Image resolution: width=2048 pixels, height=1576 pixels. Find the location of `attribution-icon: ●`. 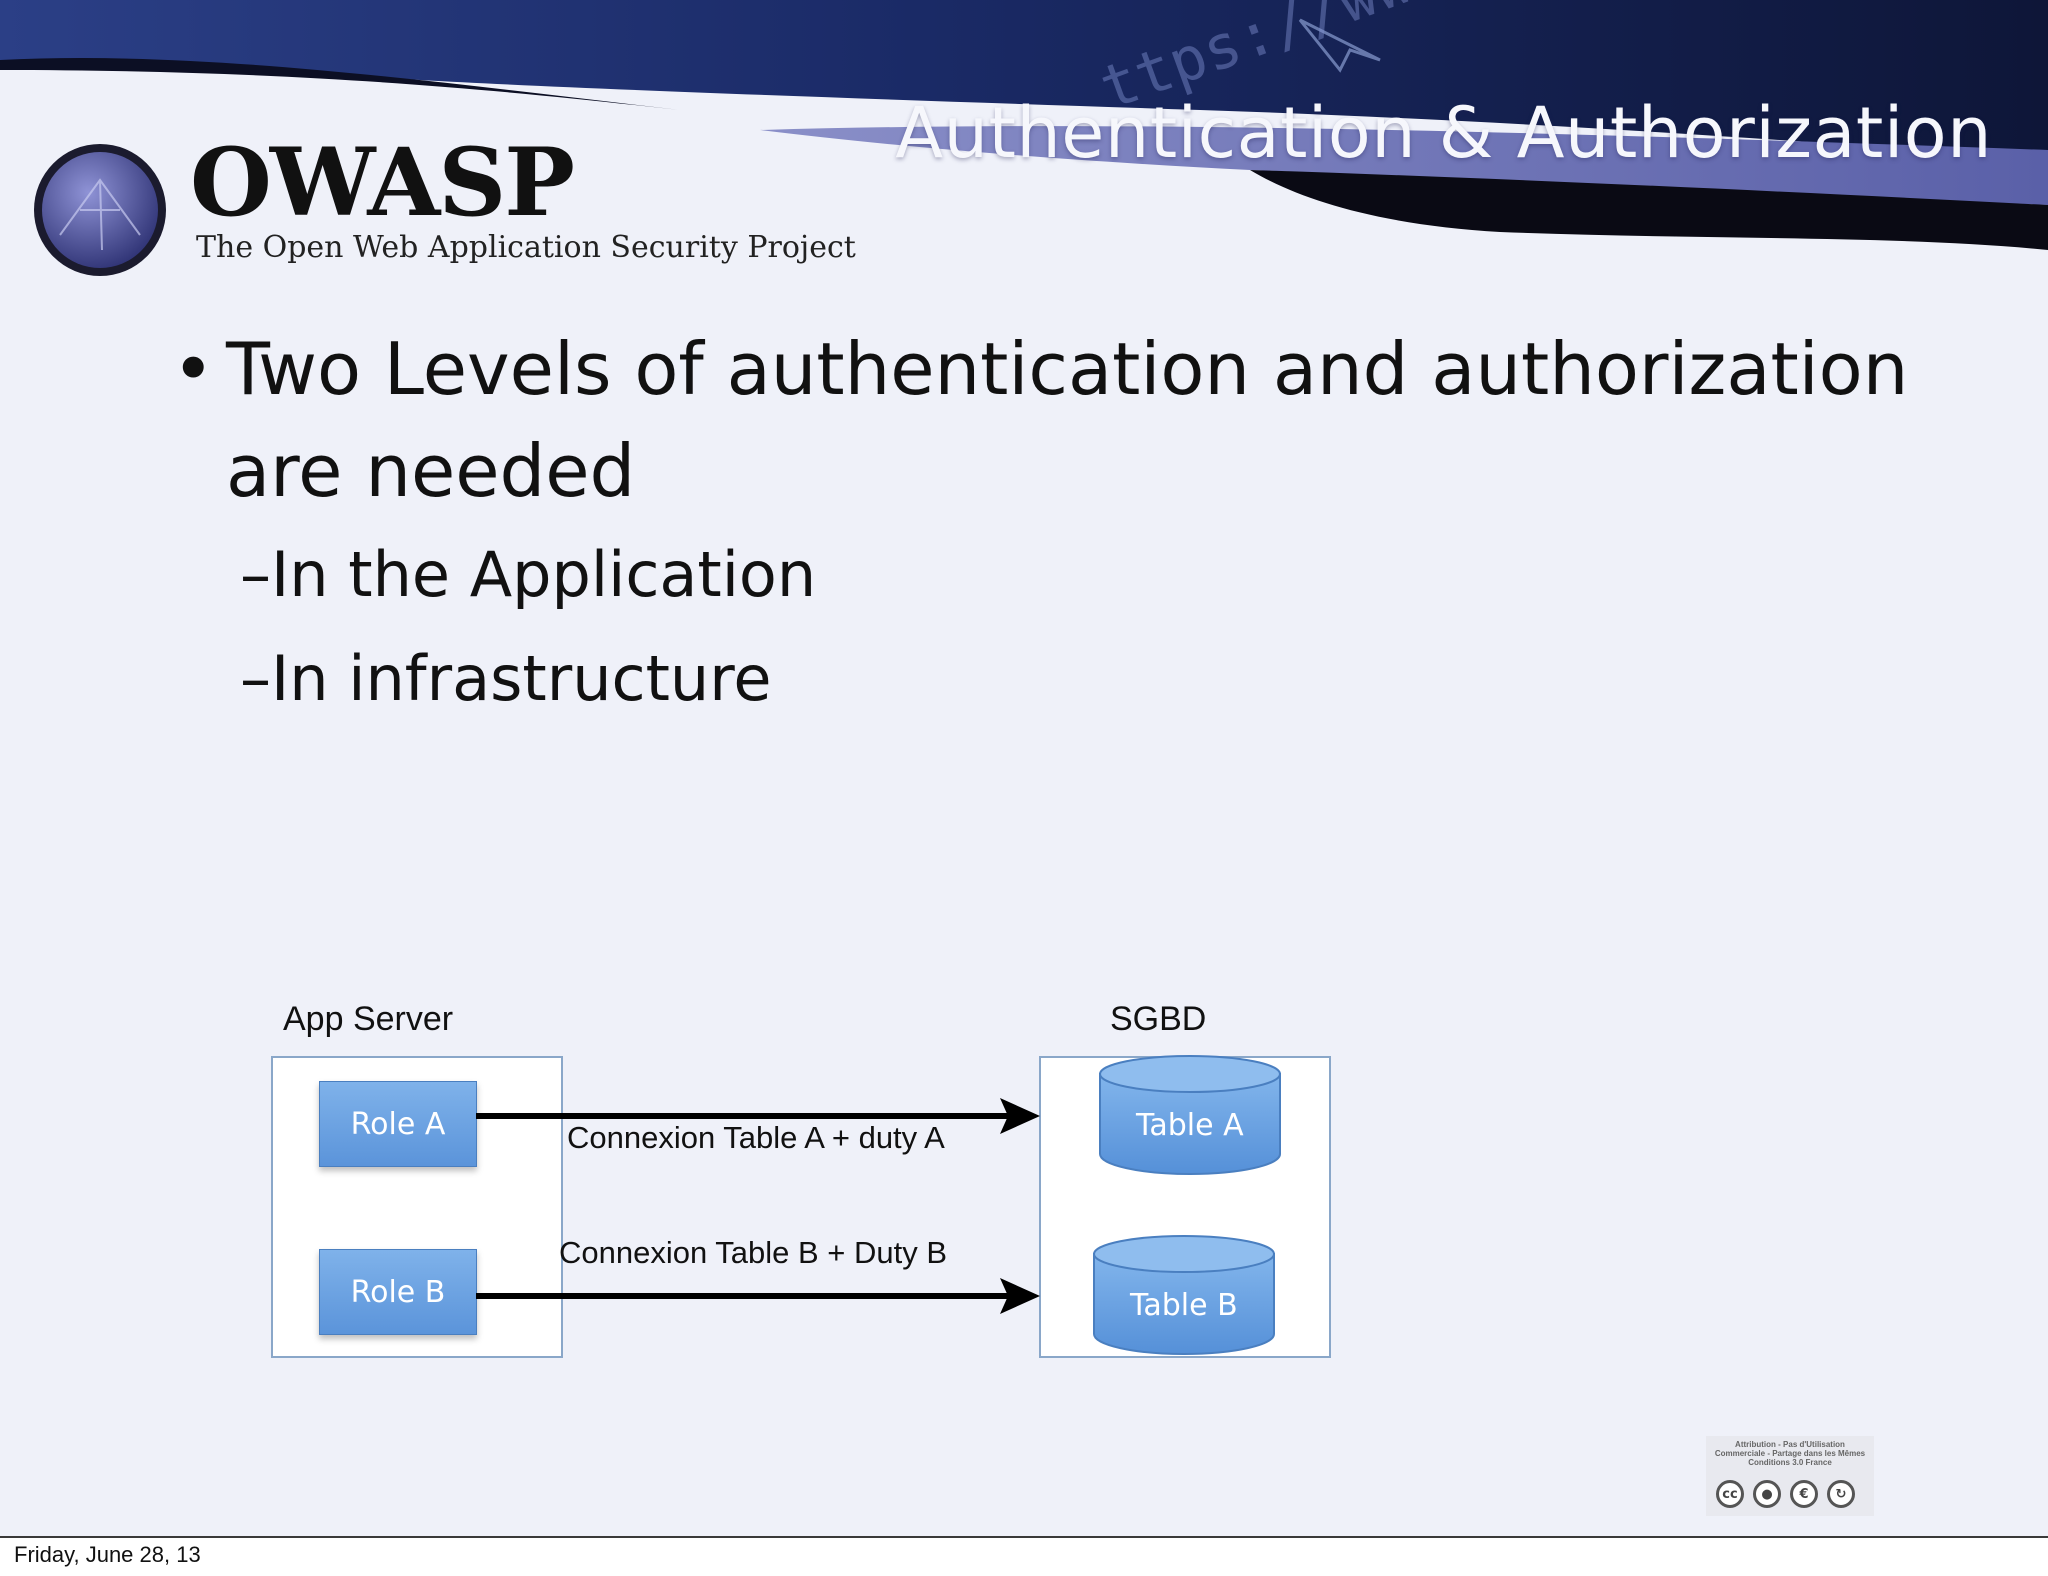

attribution-icon: ● is located at coordinates (1767, 1494).